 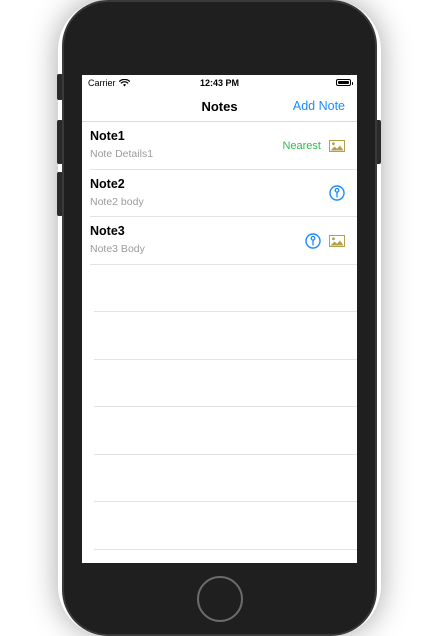 I want to click on navigation-bar: Notes Add Note, so click(x=219, y=106).